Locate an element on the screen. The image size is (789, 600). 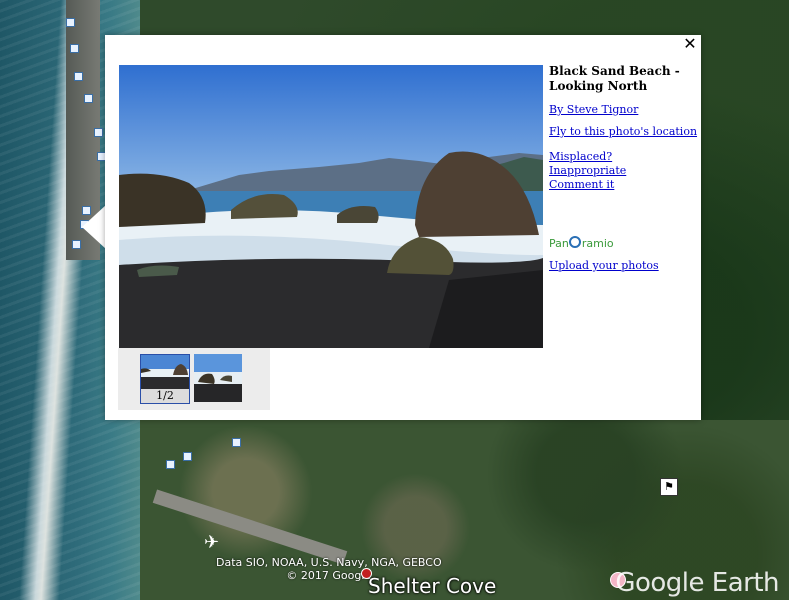
thumbnail-1: 1/2 is located at coordinates (165, 379).